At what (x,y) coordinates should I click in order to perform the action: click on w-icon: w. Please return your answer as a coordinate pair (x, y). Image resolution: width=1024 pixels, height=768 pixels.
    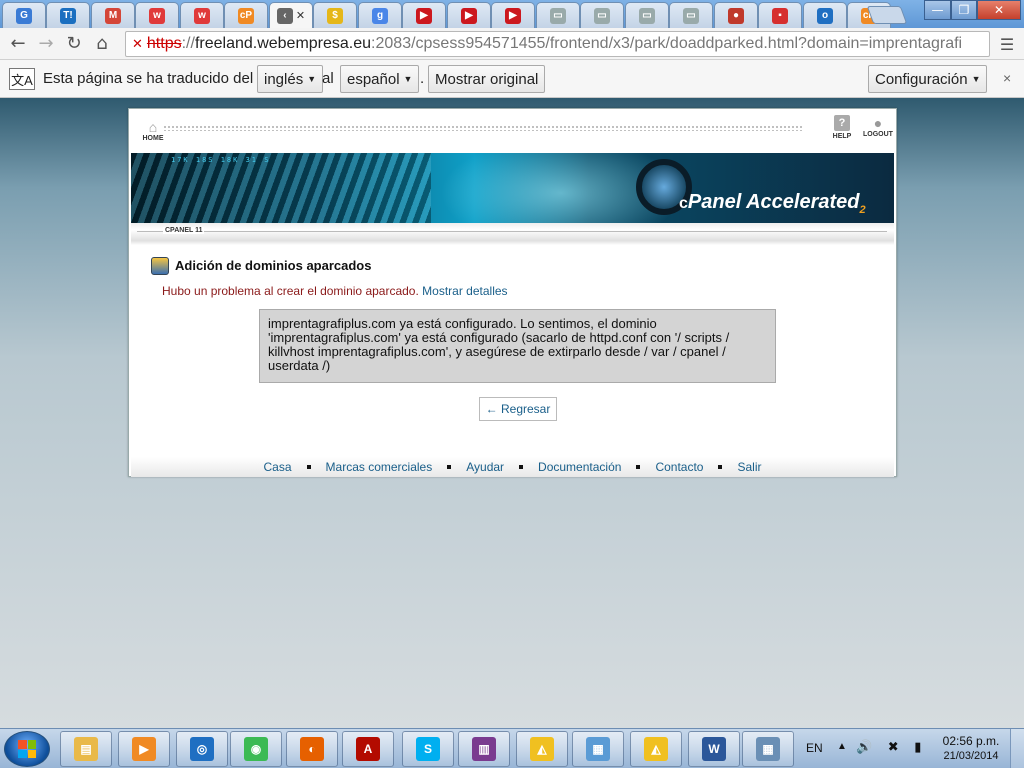
    Looking at the image, I should click on (202, 15).